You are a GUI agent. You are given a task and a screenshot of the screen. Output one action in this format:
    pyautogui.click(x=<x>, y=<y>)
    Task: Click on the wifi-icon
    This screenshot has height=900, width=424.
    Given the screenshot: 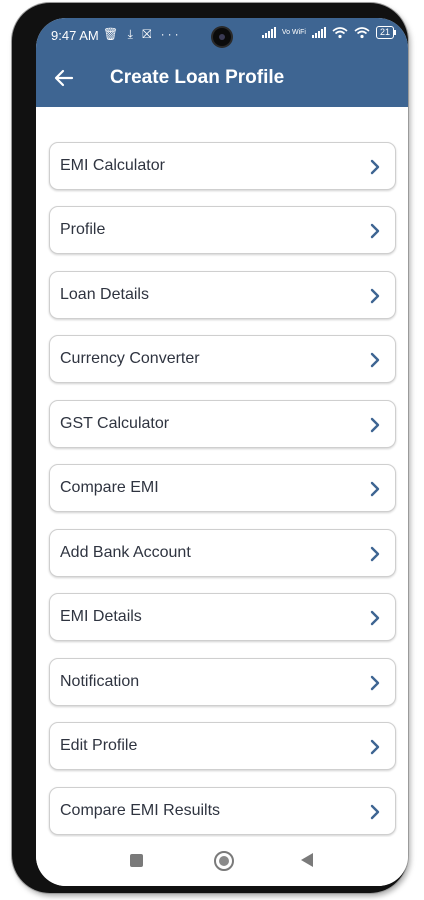 What is the action you would take?
    pyautogui.click(x=340, y=32)
    